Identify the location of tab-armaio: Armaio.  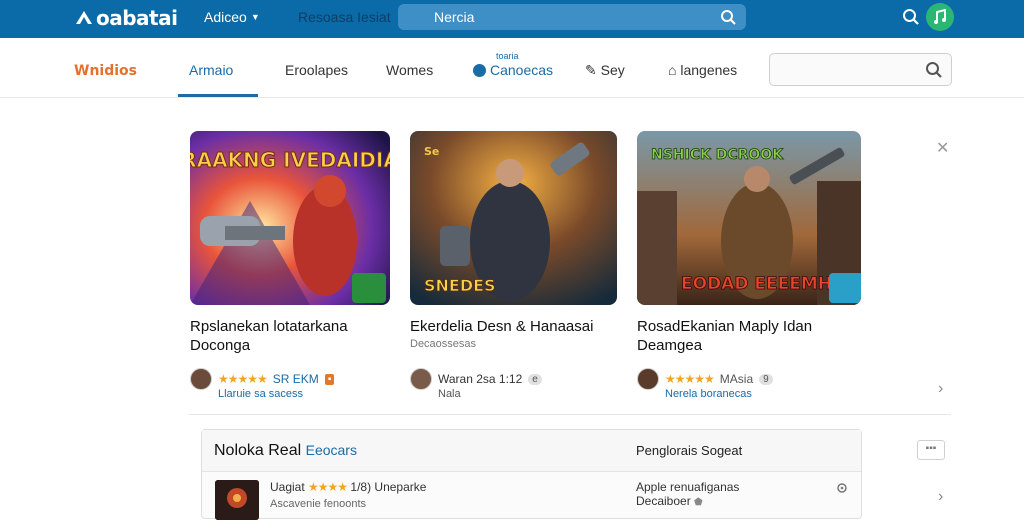
(211, 70).